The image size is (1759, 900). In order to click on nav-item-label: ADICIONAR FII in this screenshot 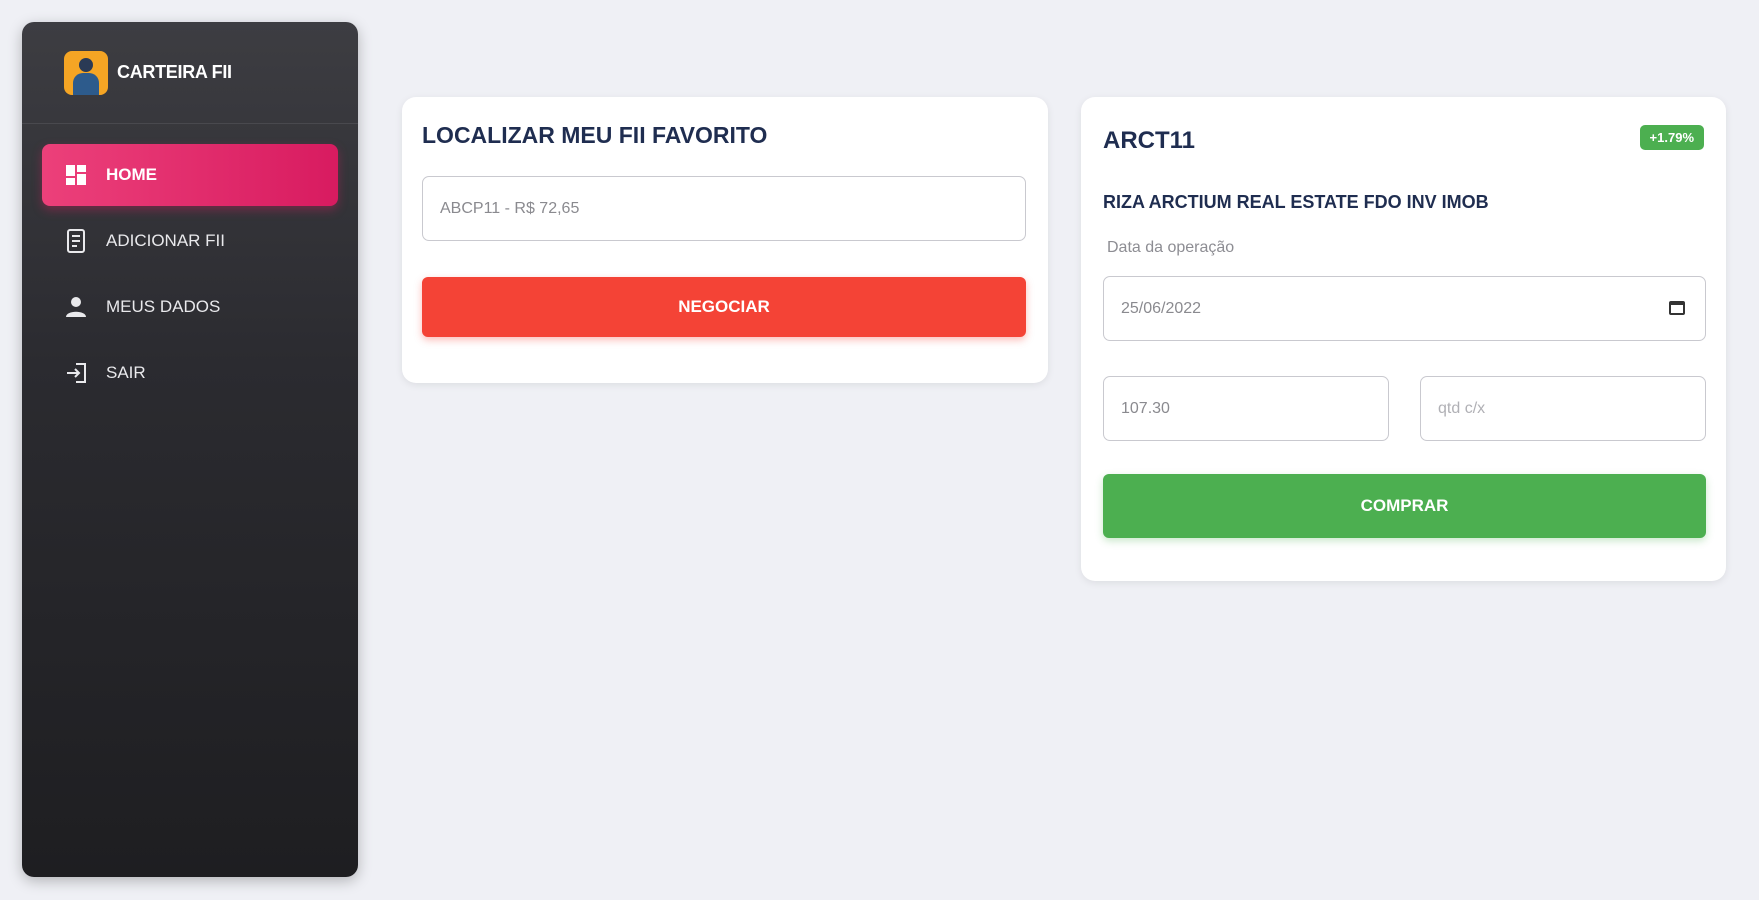, I will do `click(166, 240)`.